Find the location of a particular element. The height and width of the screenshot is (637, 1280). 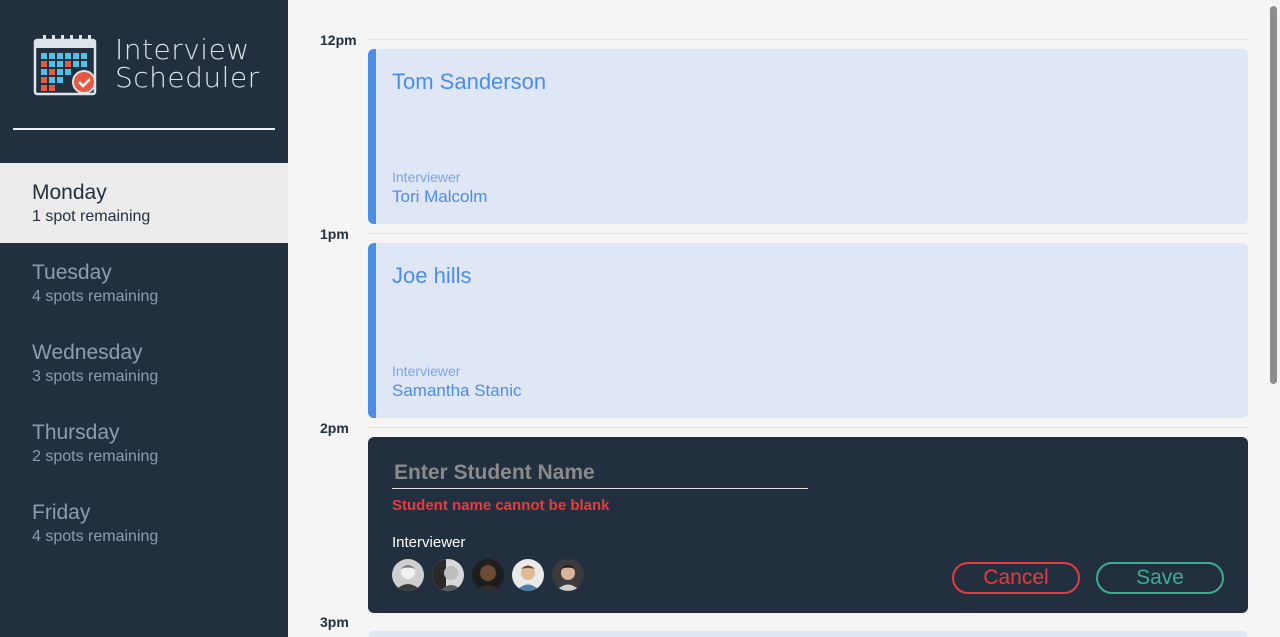

day-name: Tuesday is located at coordinates (72, 272).